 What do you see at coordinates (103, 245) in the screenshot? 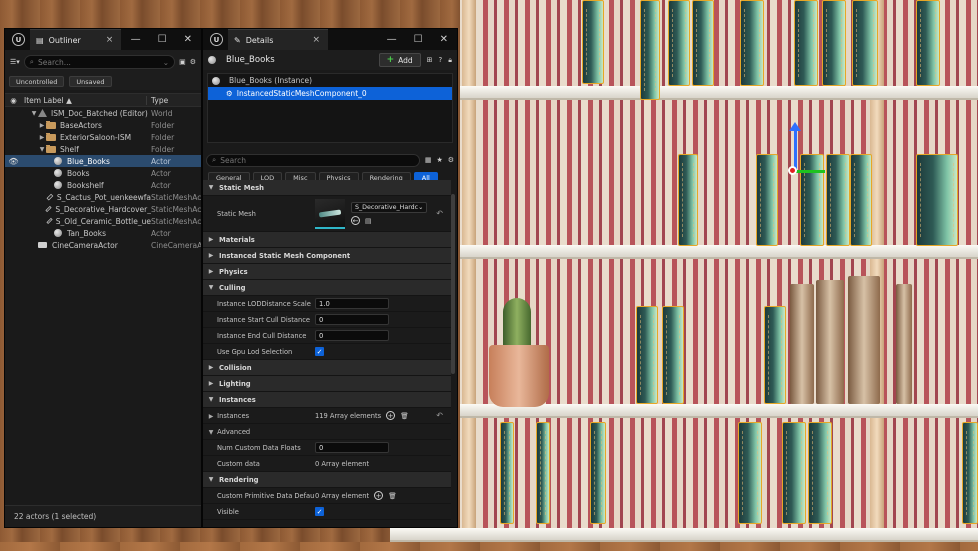
I see `outliner-row: CineCameraActor CineCameraActor` at bounding box center [103, 245].